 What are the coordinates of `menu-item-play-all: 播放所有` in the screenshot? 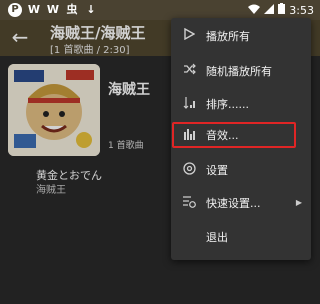 It's located at (241, 35).